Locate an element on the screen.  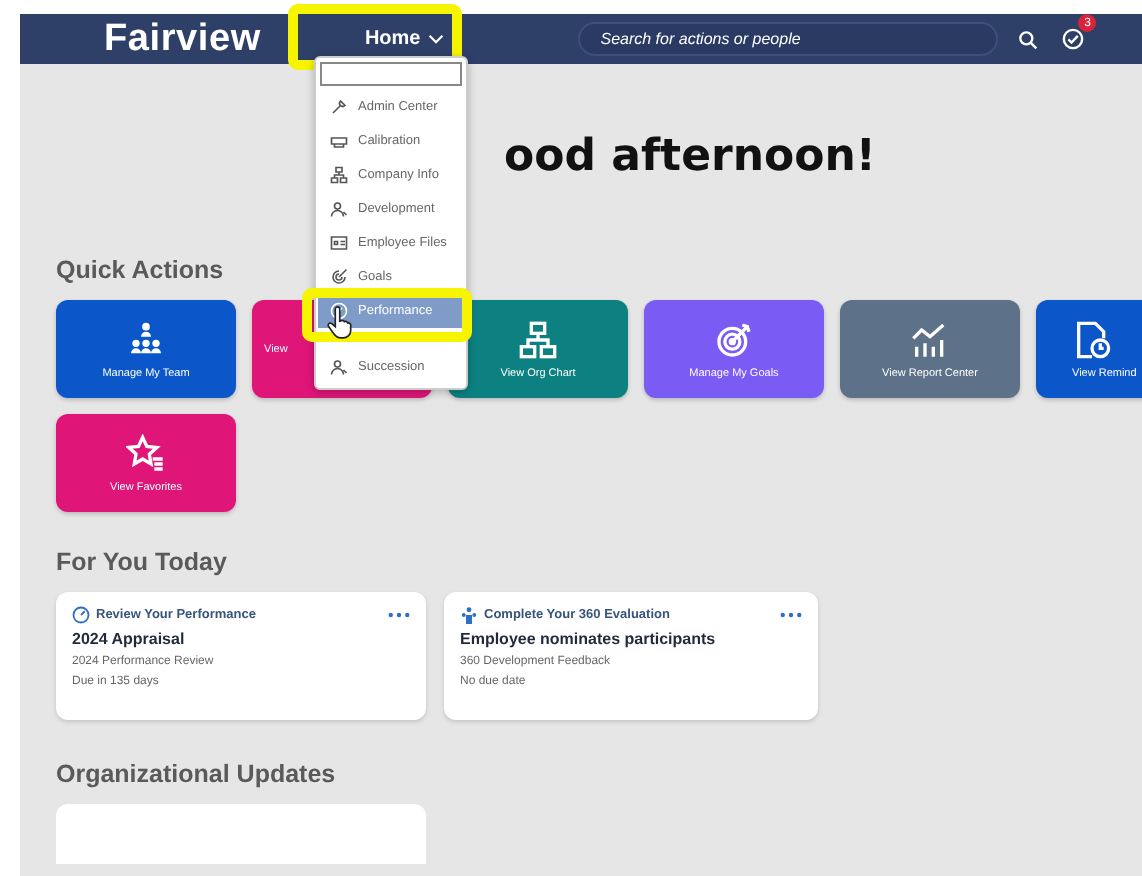
home-menu-button: Home is located at coordinates (404, 39).